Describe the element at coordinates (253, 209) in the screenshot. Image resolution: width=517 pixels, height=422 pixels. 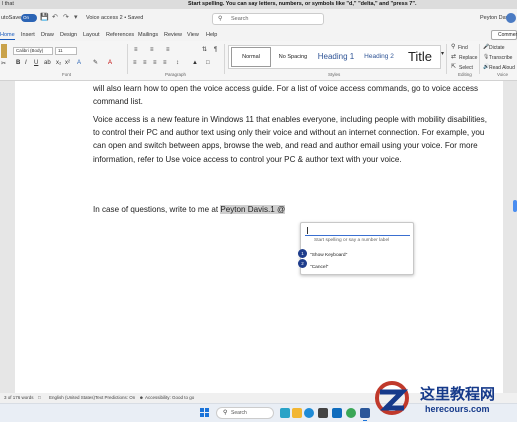
I see `mention-highlight: Peyton Davis.1 @` at that location.